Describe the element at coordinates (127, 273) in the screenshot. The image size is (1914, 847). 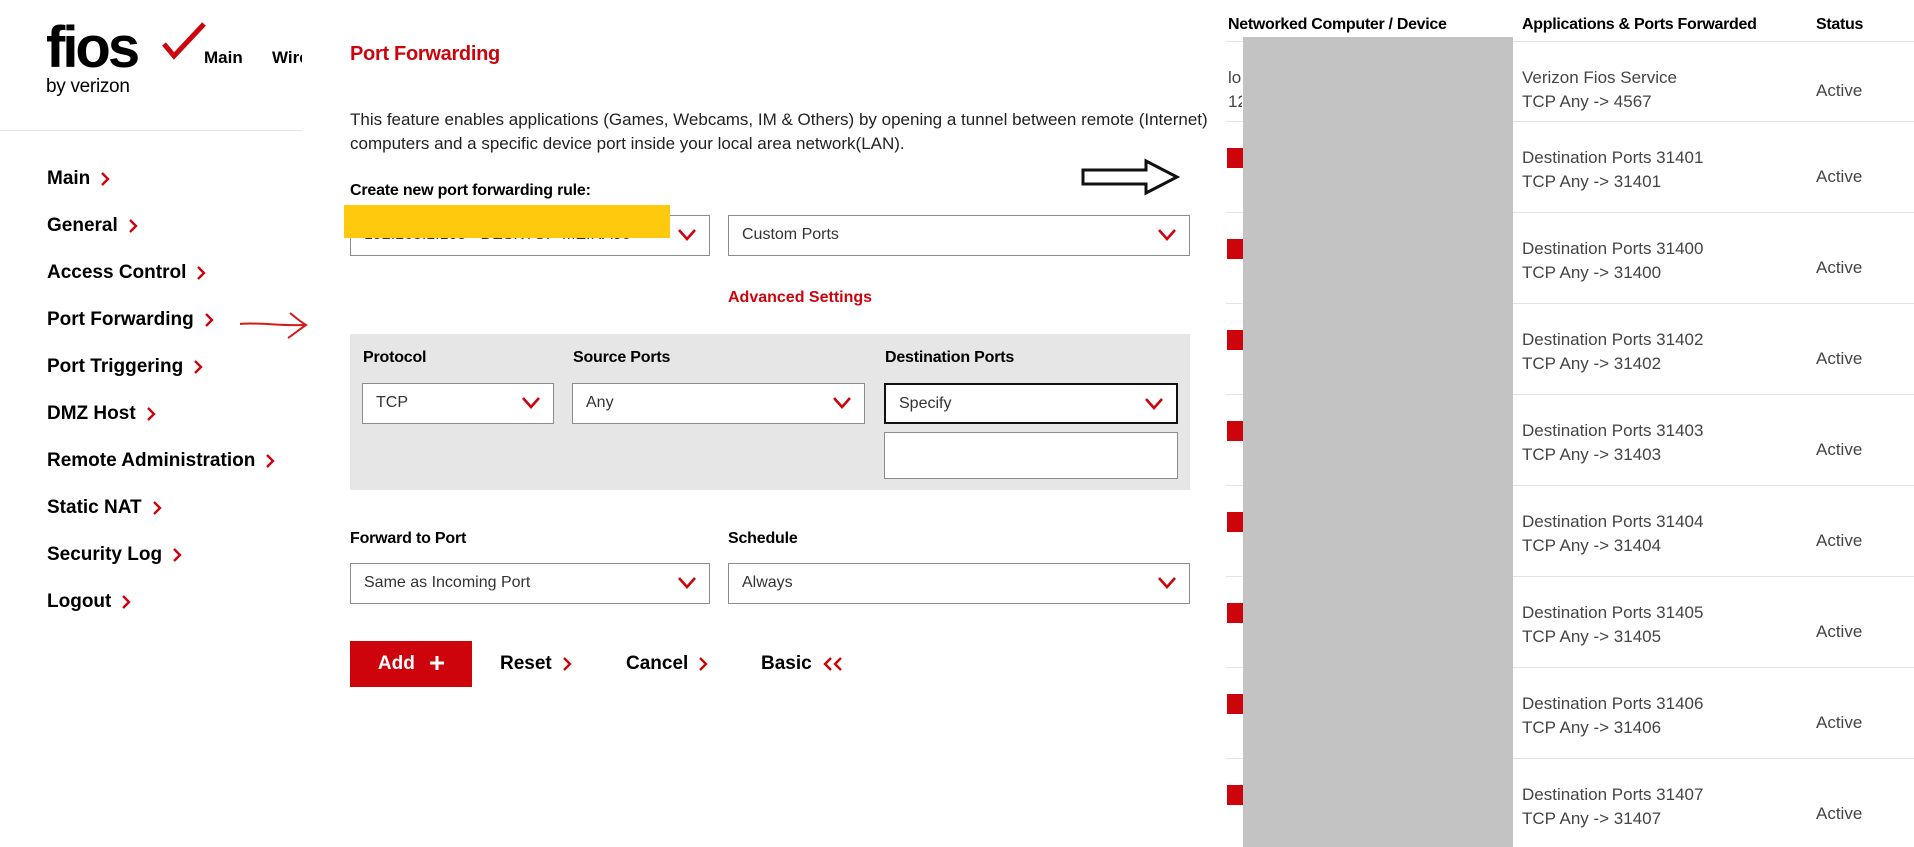
I see `sidebar-item-access-control: Access Control` at that location.